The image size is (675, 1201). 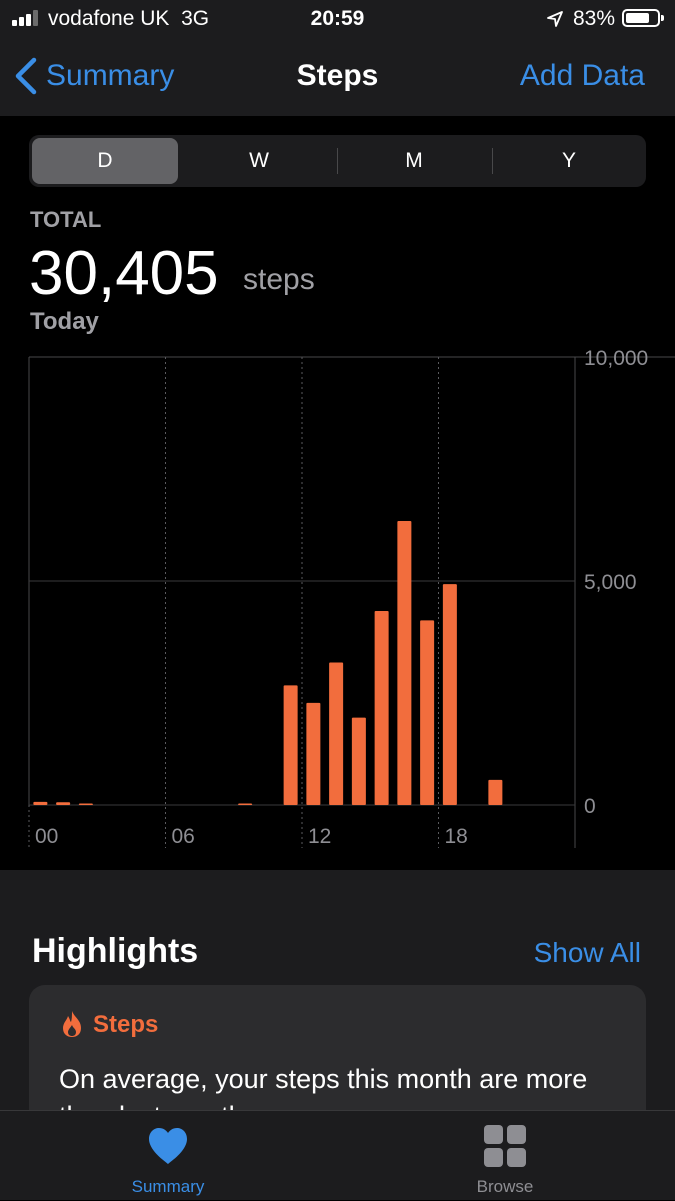 What do you see at coordinates (319, 836) in the screenshot?
I see `chart-x-tick-label: 12` at bounding box center [319, 836].